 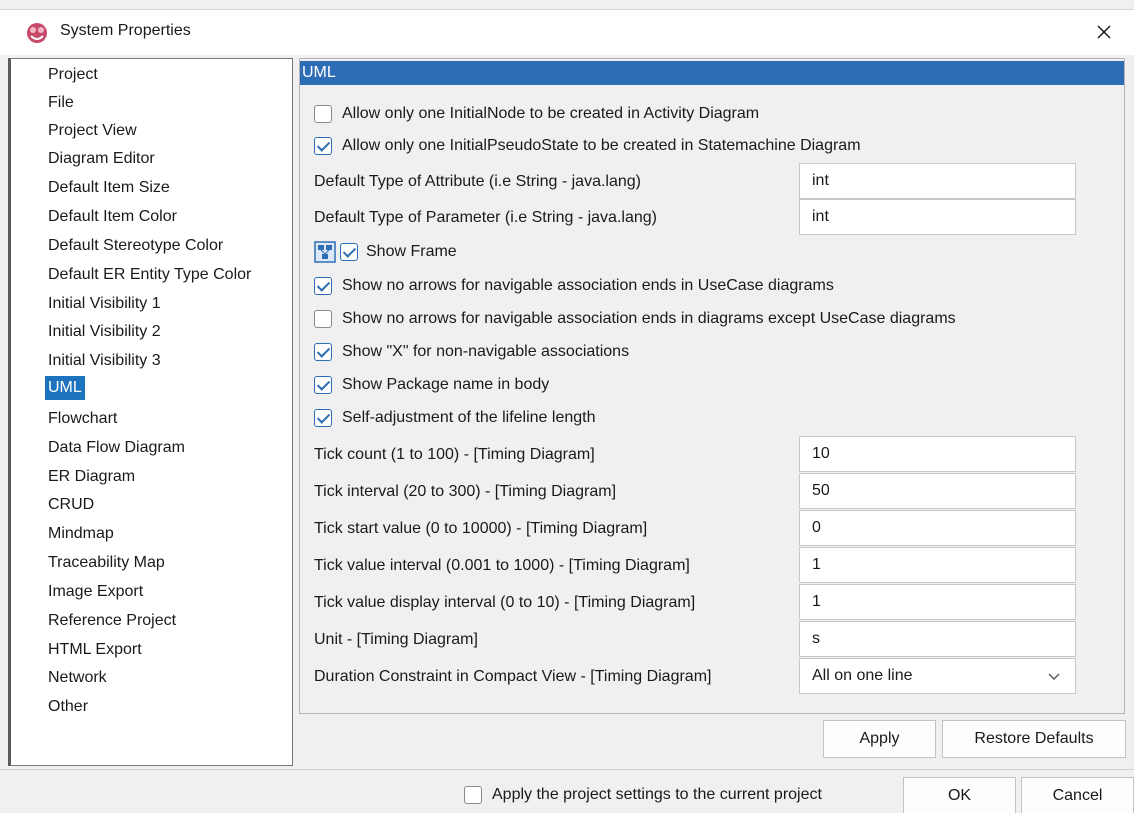 What do you see at coordinates (323, 385) in the screenshot?
I see `show-package-name-checkbox` at bounding box center [323, 385].